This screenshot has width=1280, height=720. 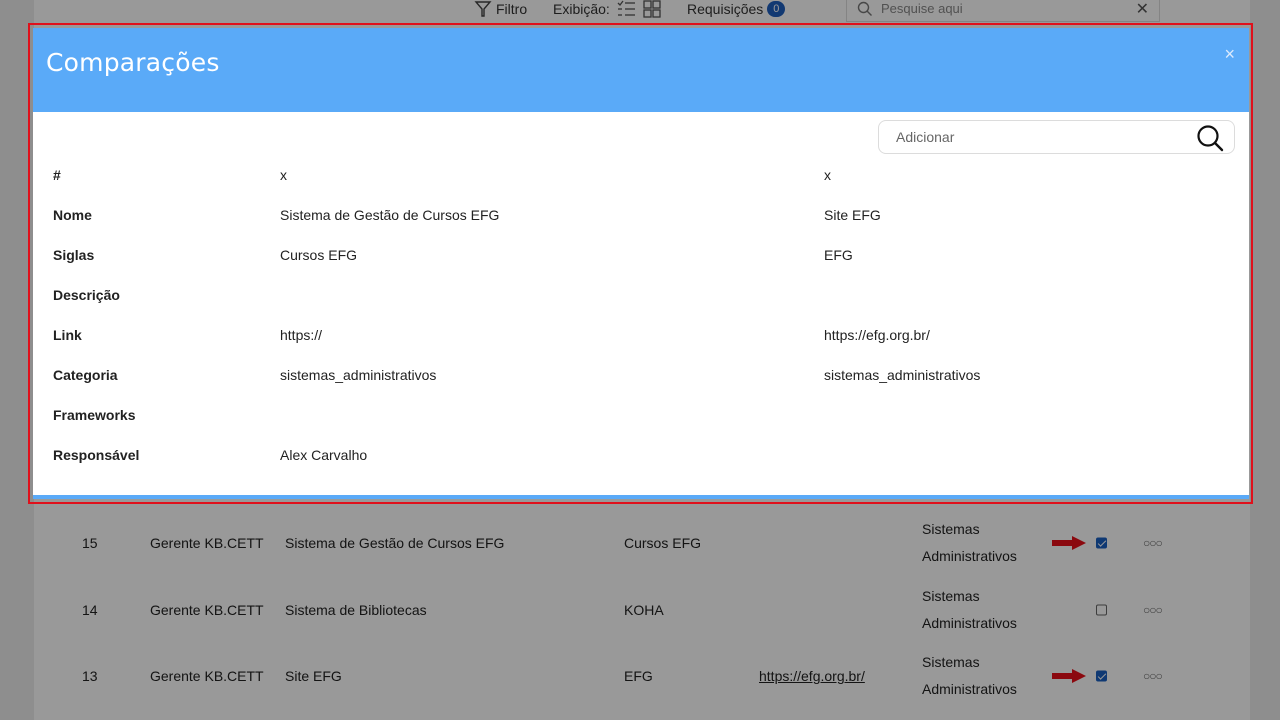 I want to click on comparison-value-1: Cursos EFG, so click(x=319, y=255).